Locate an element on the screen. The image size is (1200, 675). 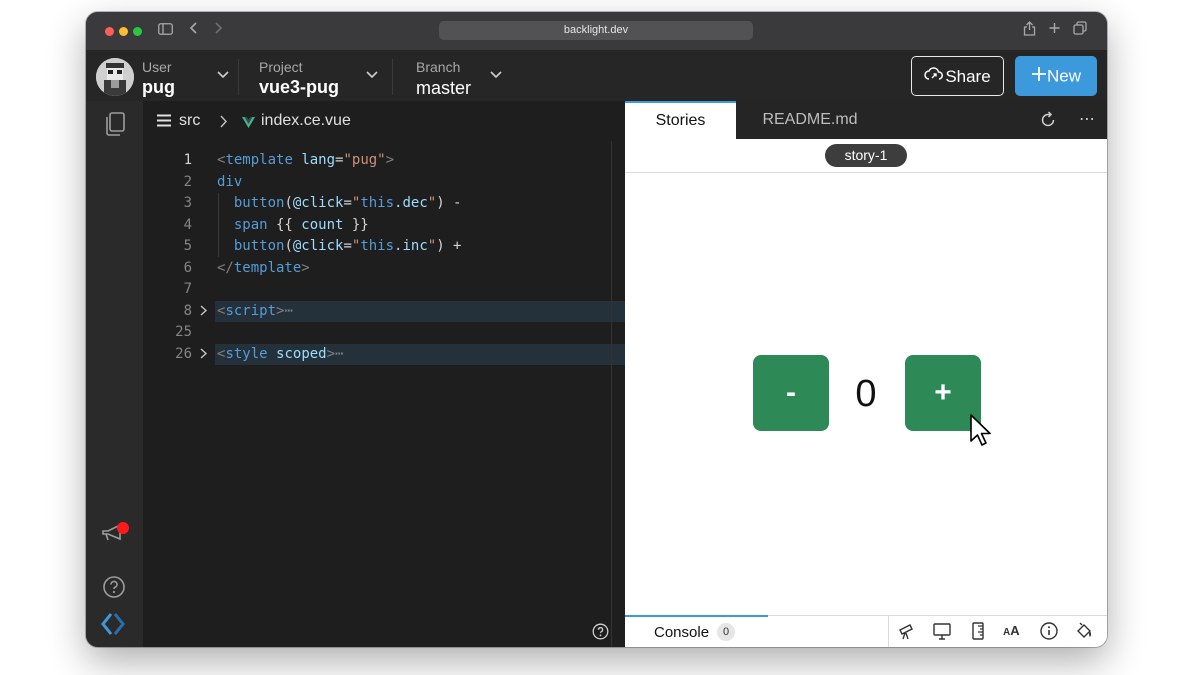
more-options-icon: ⋯ is located at coordinates (1087, 119).